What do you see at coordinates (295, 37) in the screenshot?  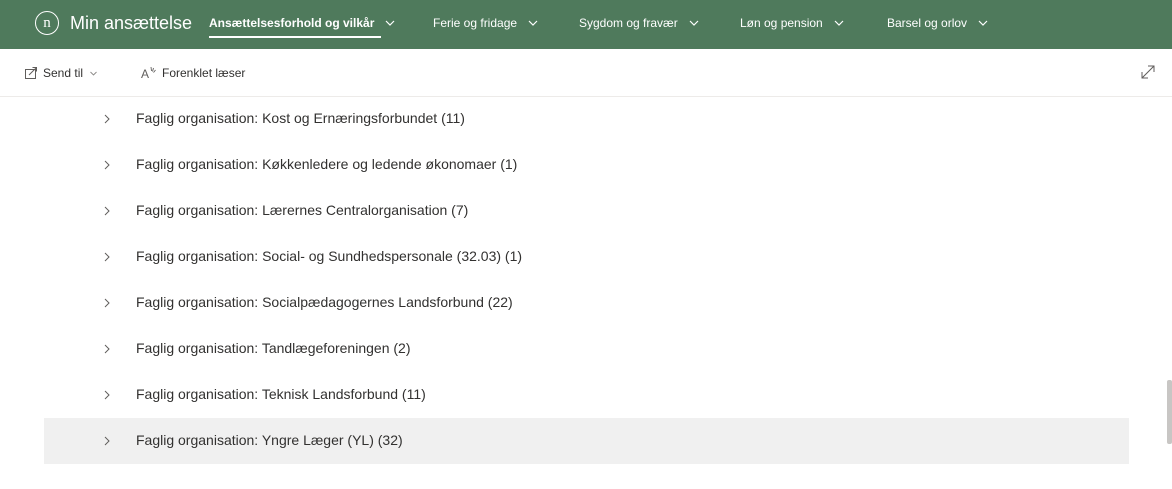 I see `active-nav-underline` at bounding box center [295, 37].